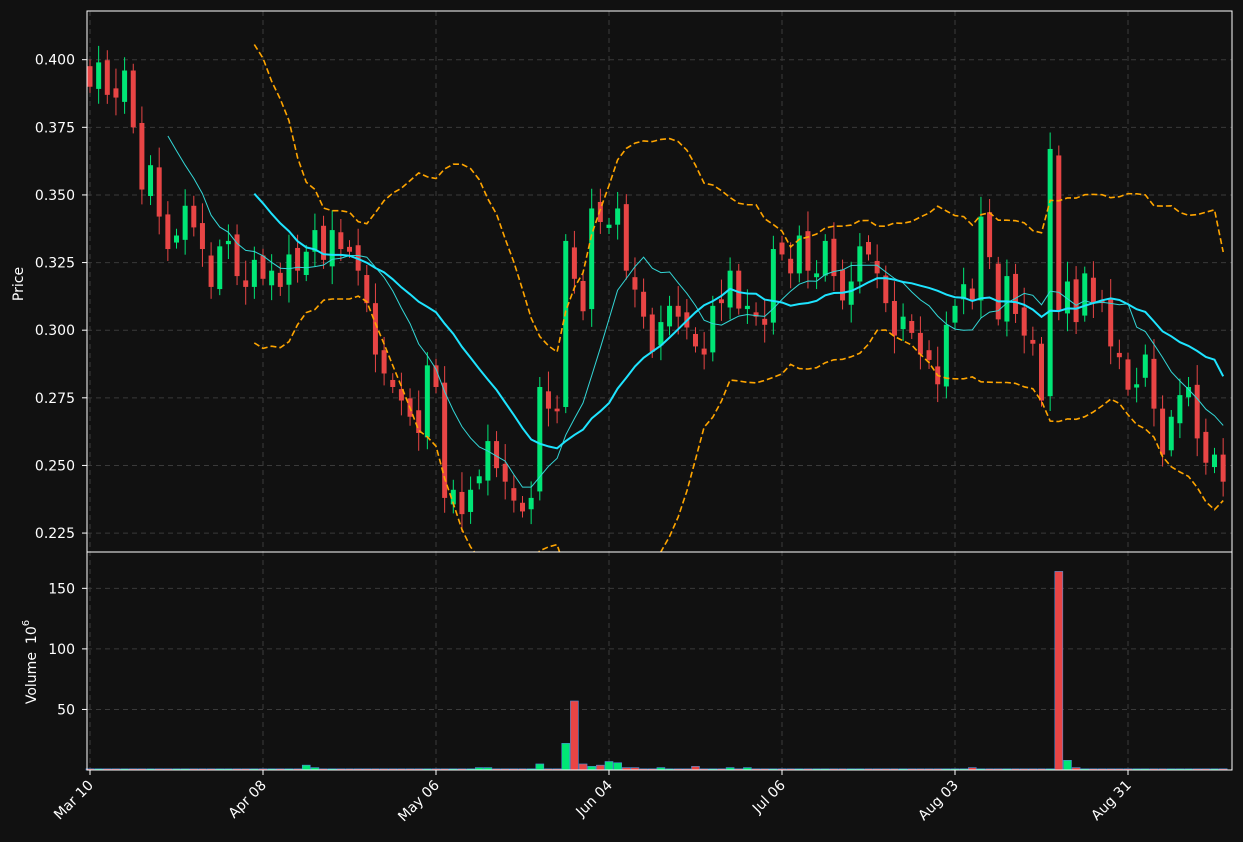  I want to click on price-tick-label: 0.400, so click(55, 61).